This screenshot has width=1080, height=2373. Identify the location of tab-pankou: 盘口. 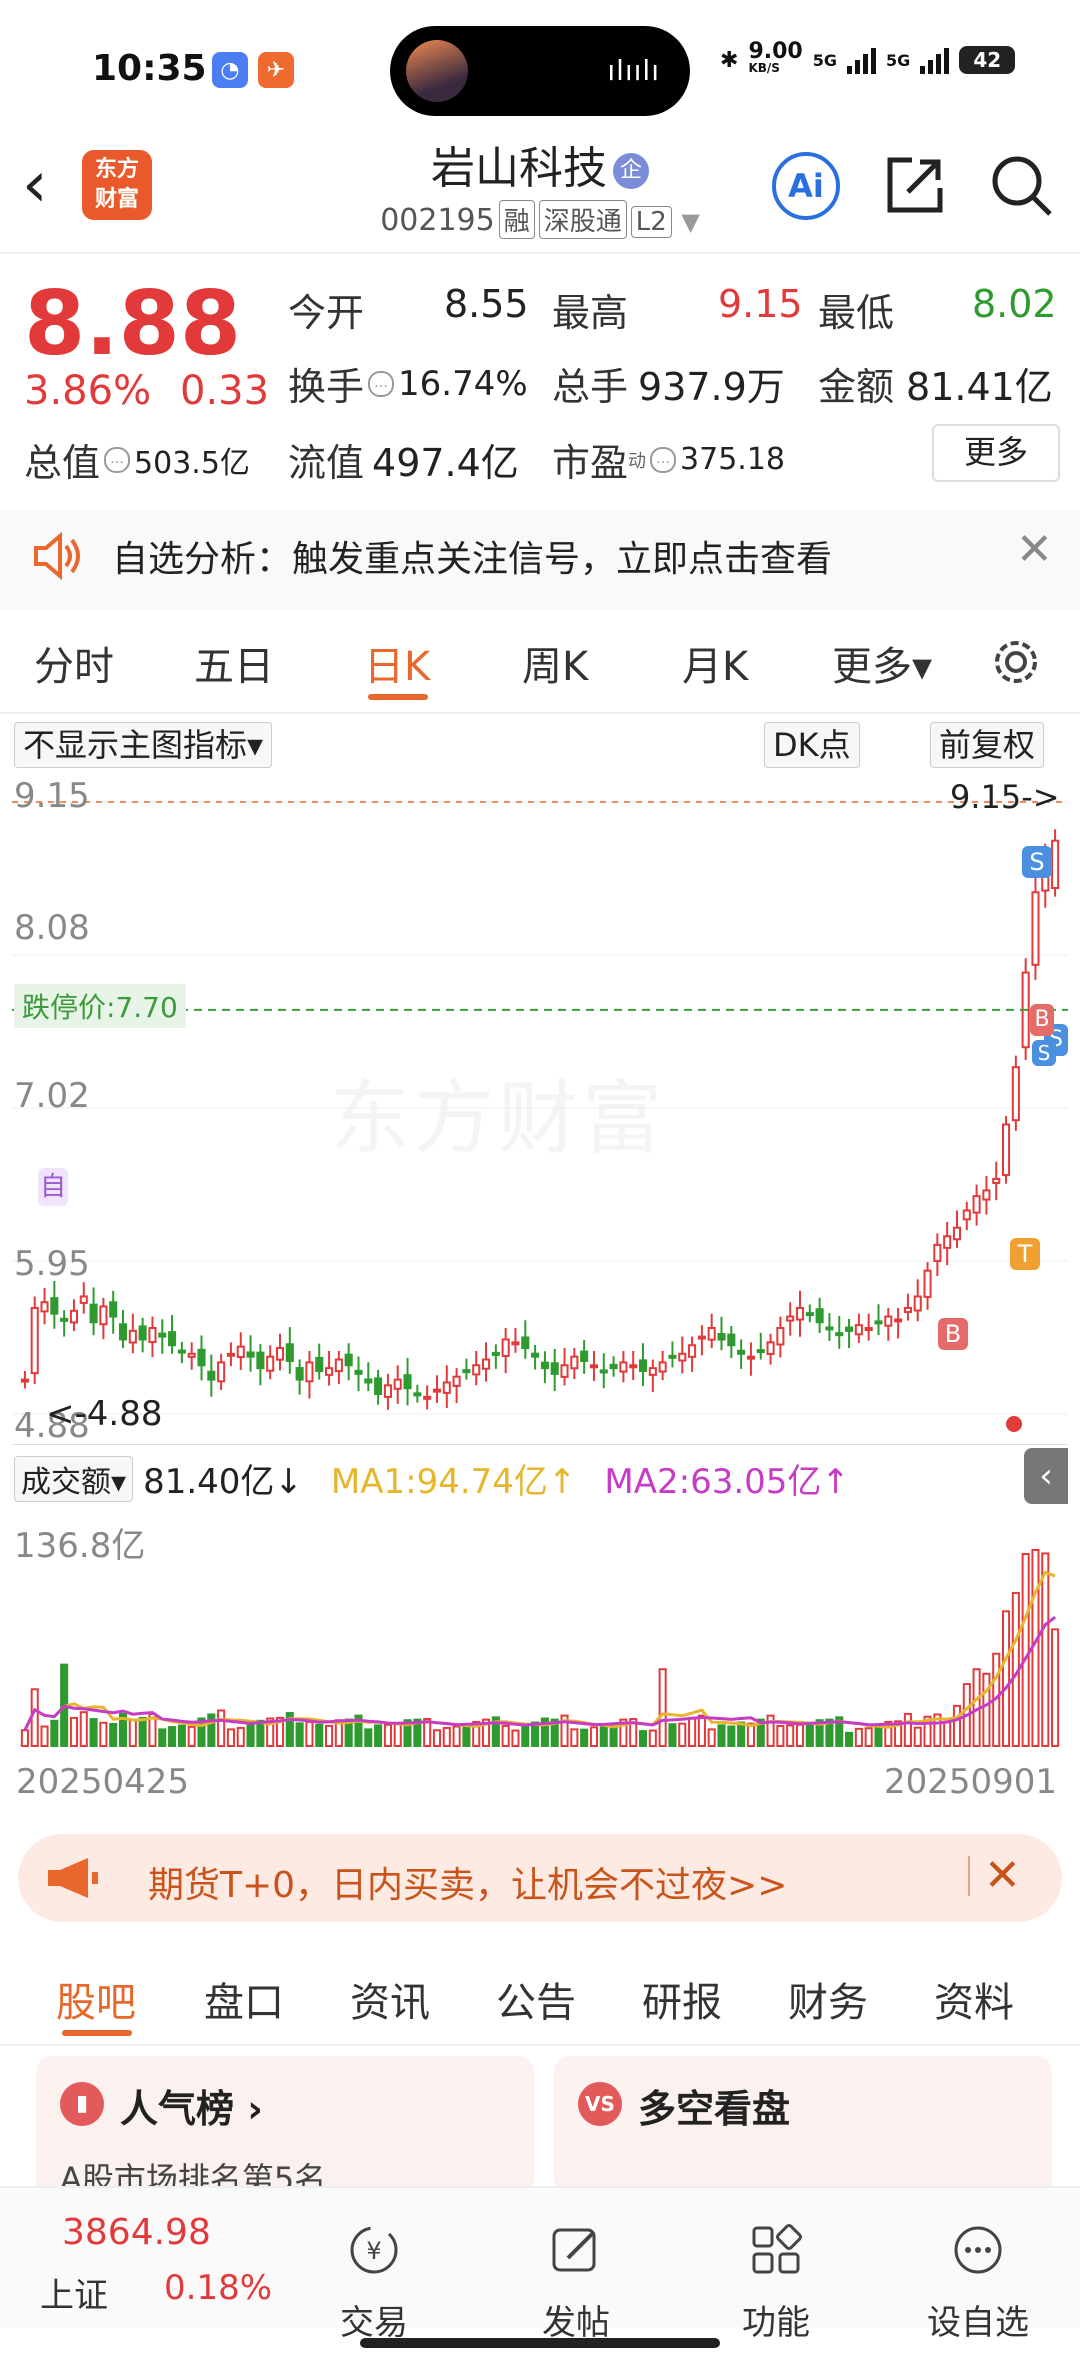
(244, 1999).